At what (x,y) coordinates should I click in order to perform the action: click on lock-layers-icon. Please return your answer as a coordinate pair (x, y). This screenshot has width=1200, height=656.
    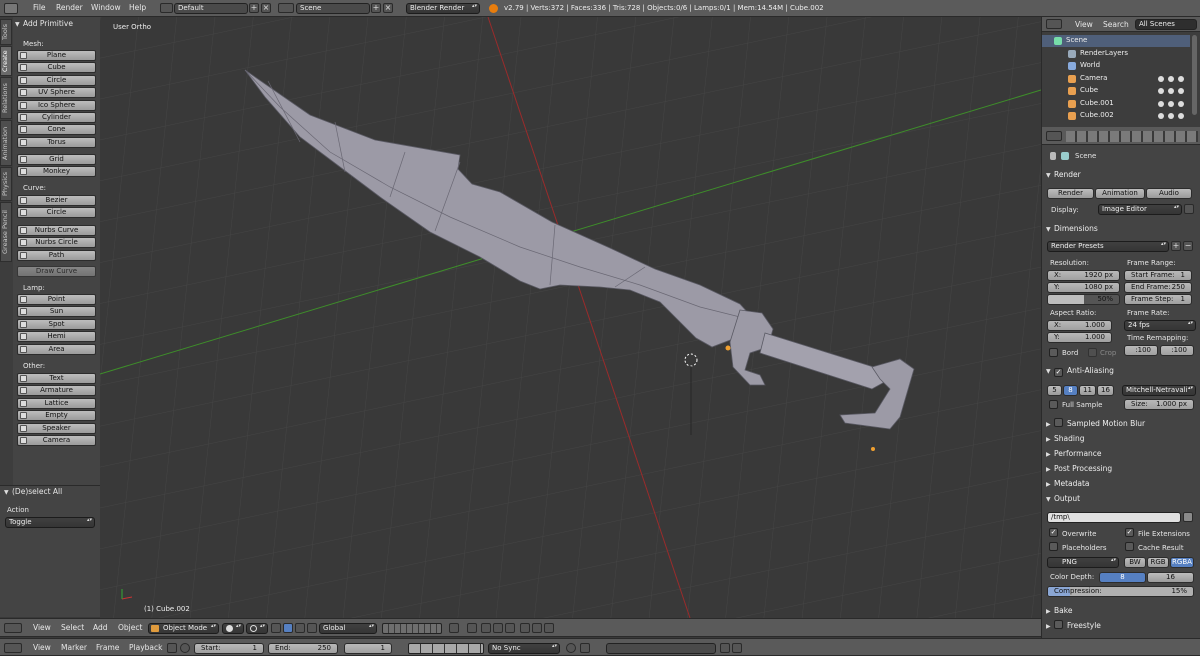
    Looking at the image, I should click on (454, 628).